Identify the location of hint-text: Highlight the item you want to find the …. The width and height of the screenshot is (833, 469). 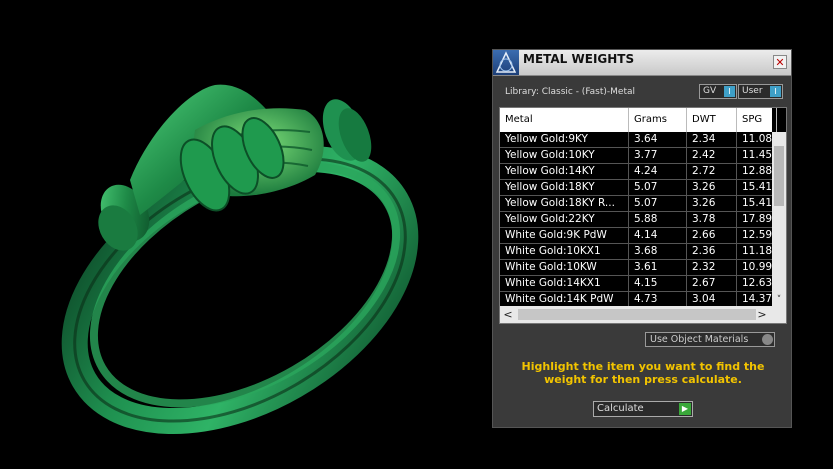
(643, 373).